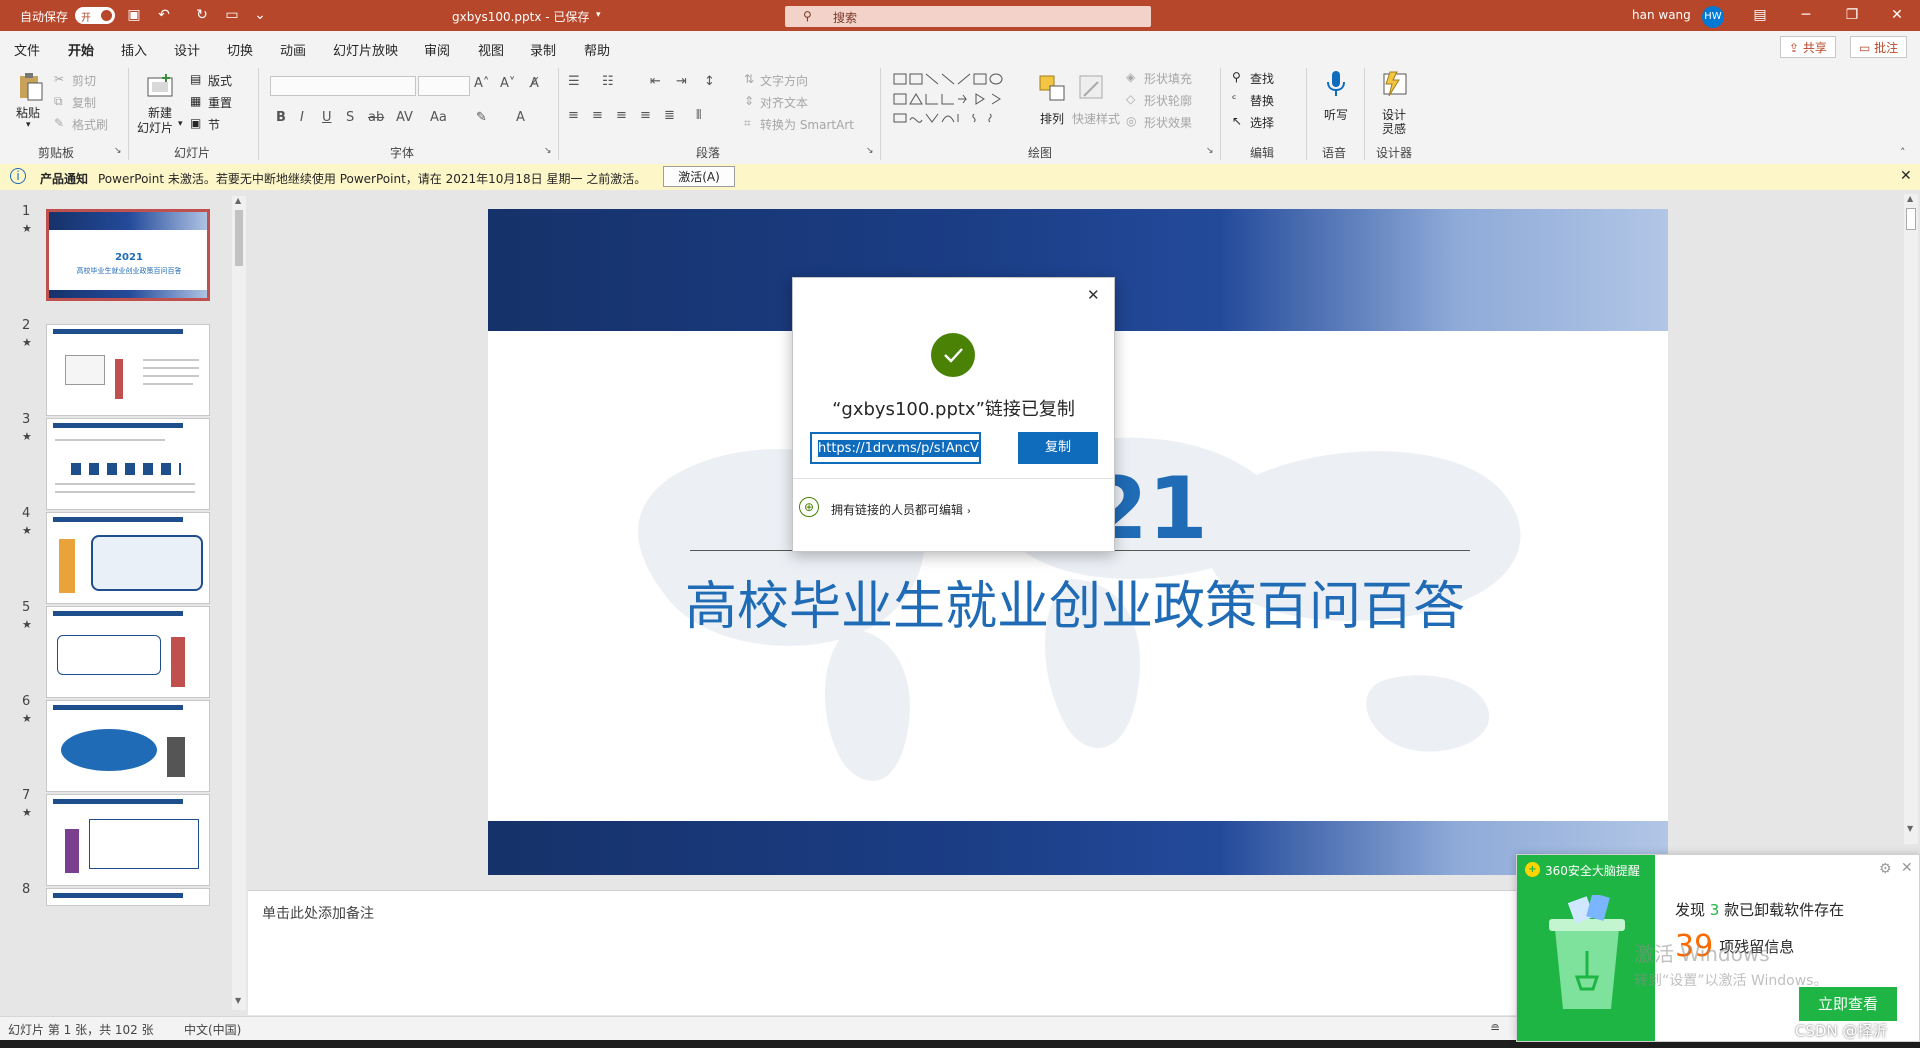 Image resolution: width=1920 pixels, height=1048 pixels. Describe the element at coordinates (784, 102) in the screenshot. I see `align-text-button: 对齐文本` at that location.